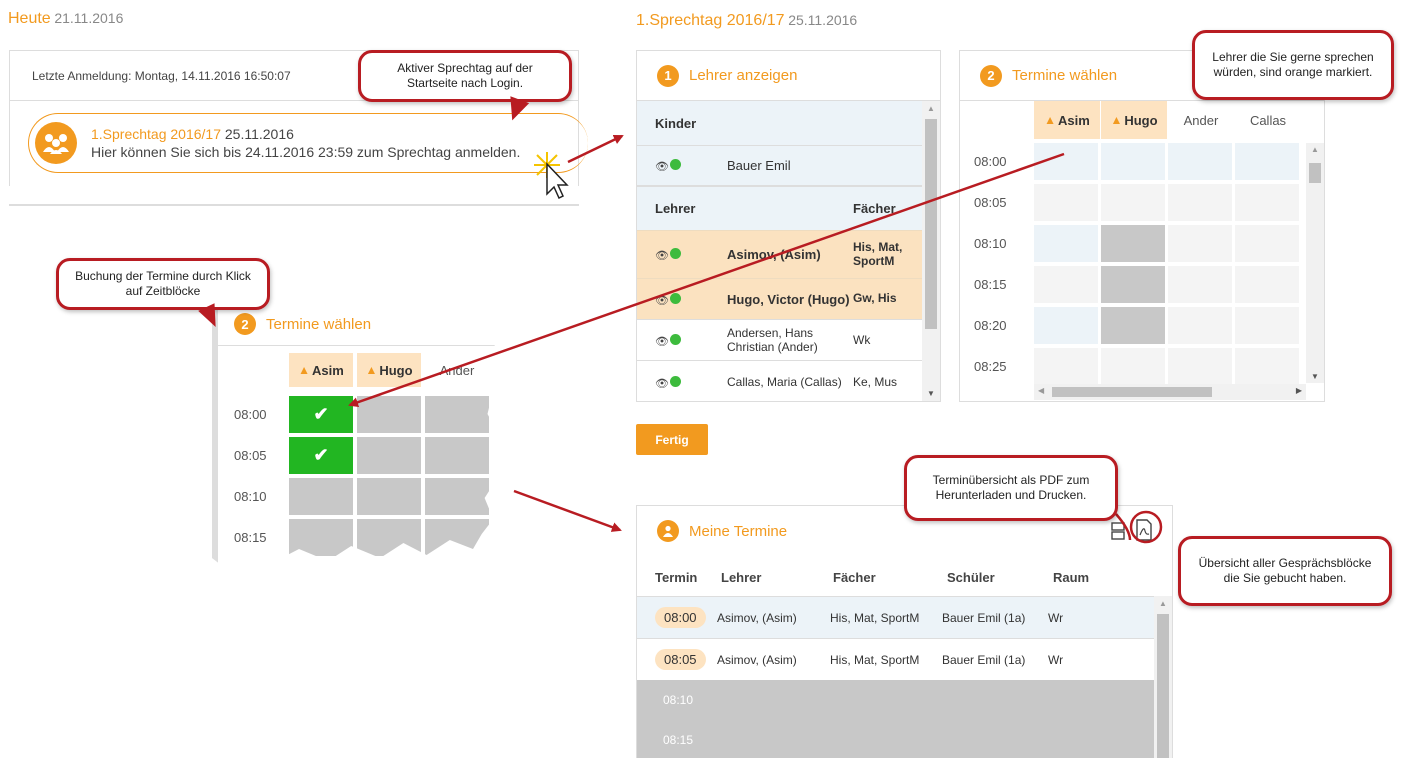 The height and width of the screenshot is (758, 1406). What do you see at coordinates (990, 202) in the screenshot?
I see `time-label: 08:05` at bounding box center [990, 202].